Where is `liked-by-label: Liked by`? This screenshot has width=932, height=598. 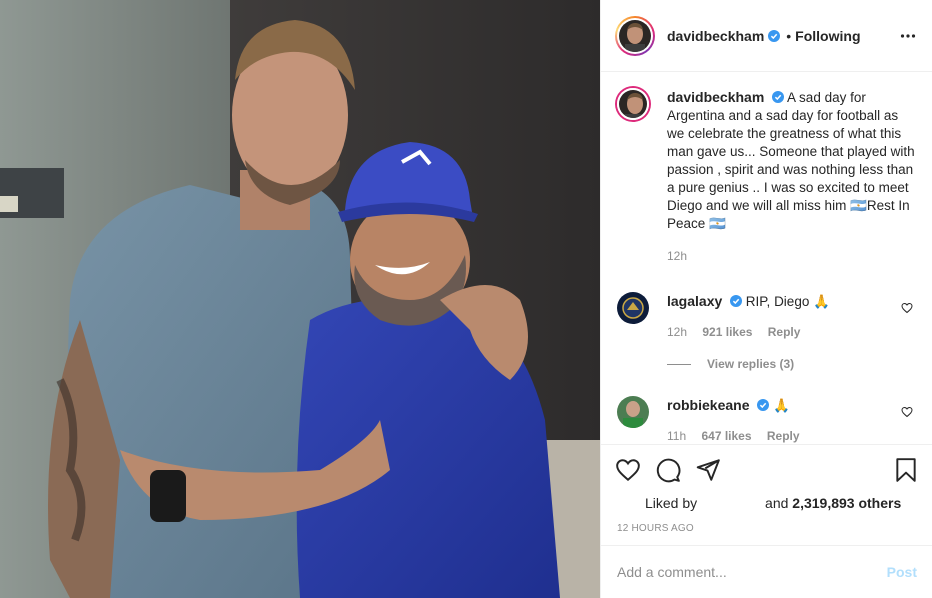
liked-by-label: Liked by is located at coordinates (671, 503).